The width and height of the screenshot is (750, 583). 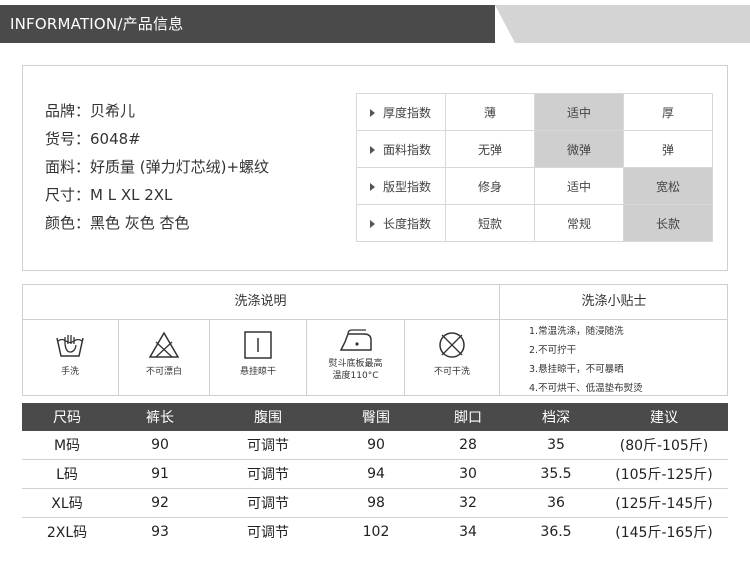 What do you see at coordinates (376, 417) in the screenshot?
I see `size-column-header: 臀围` at bounding box center [376, 417].